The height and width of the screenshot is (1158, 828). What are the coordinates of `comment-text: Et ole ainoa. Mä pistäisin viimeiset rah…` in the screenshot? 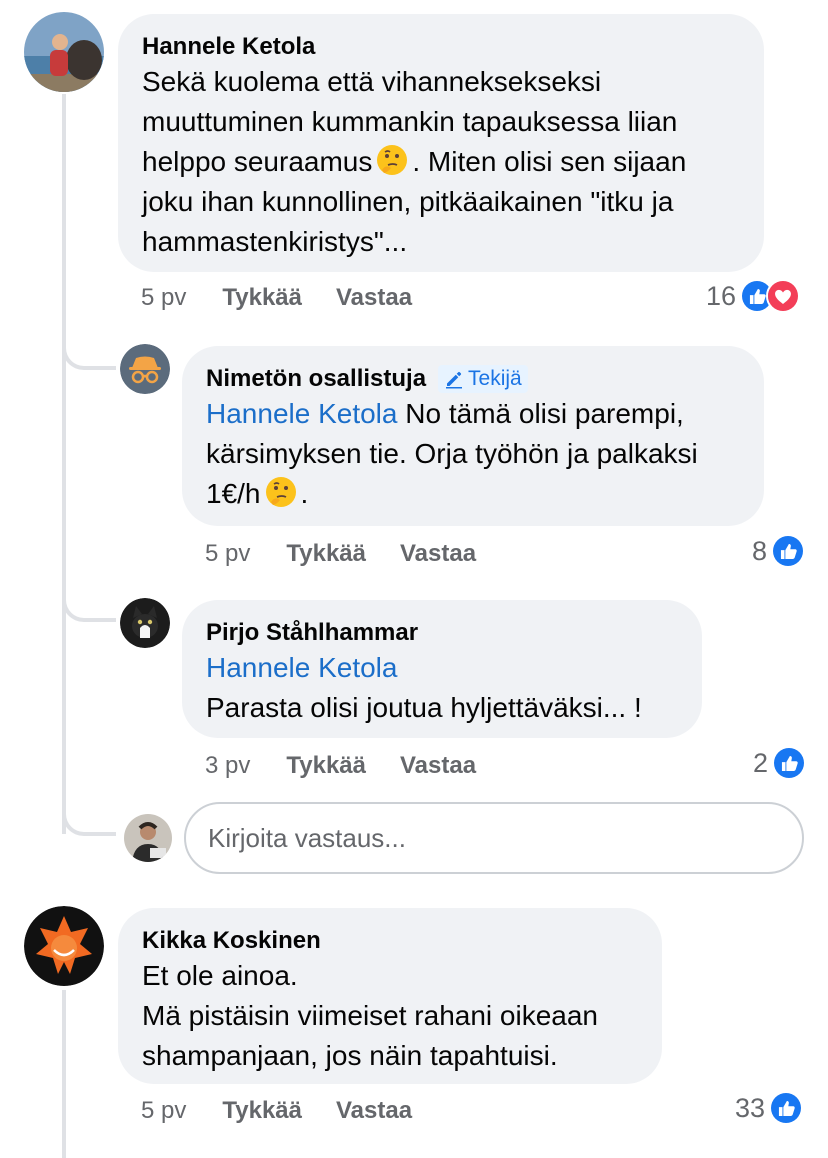 It's located at (370, 1015).